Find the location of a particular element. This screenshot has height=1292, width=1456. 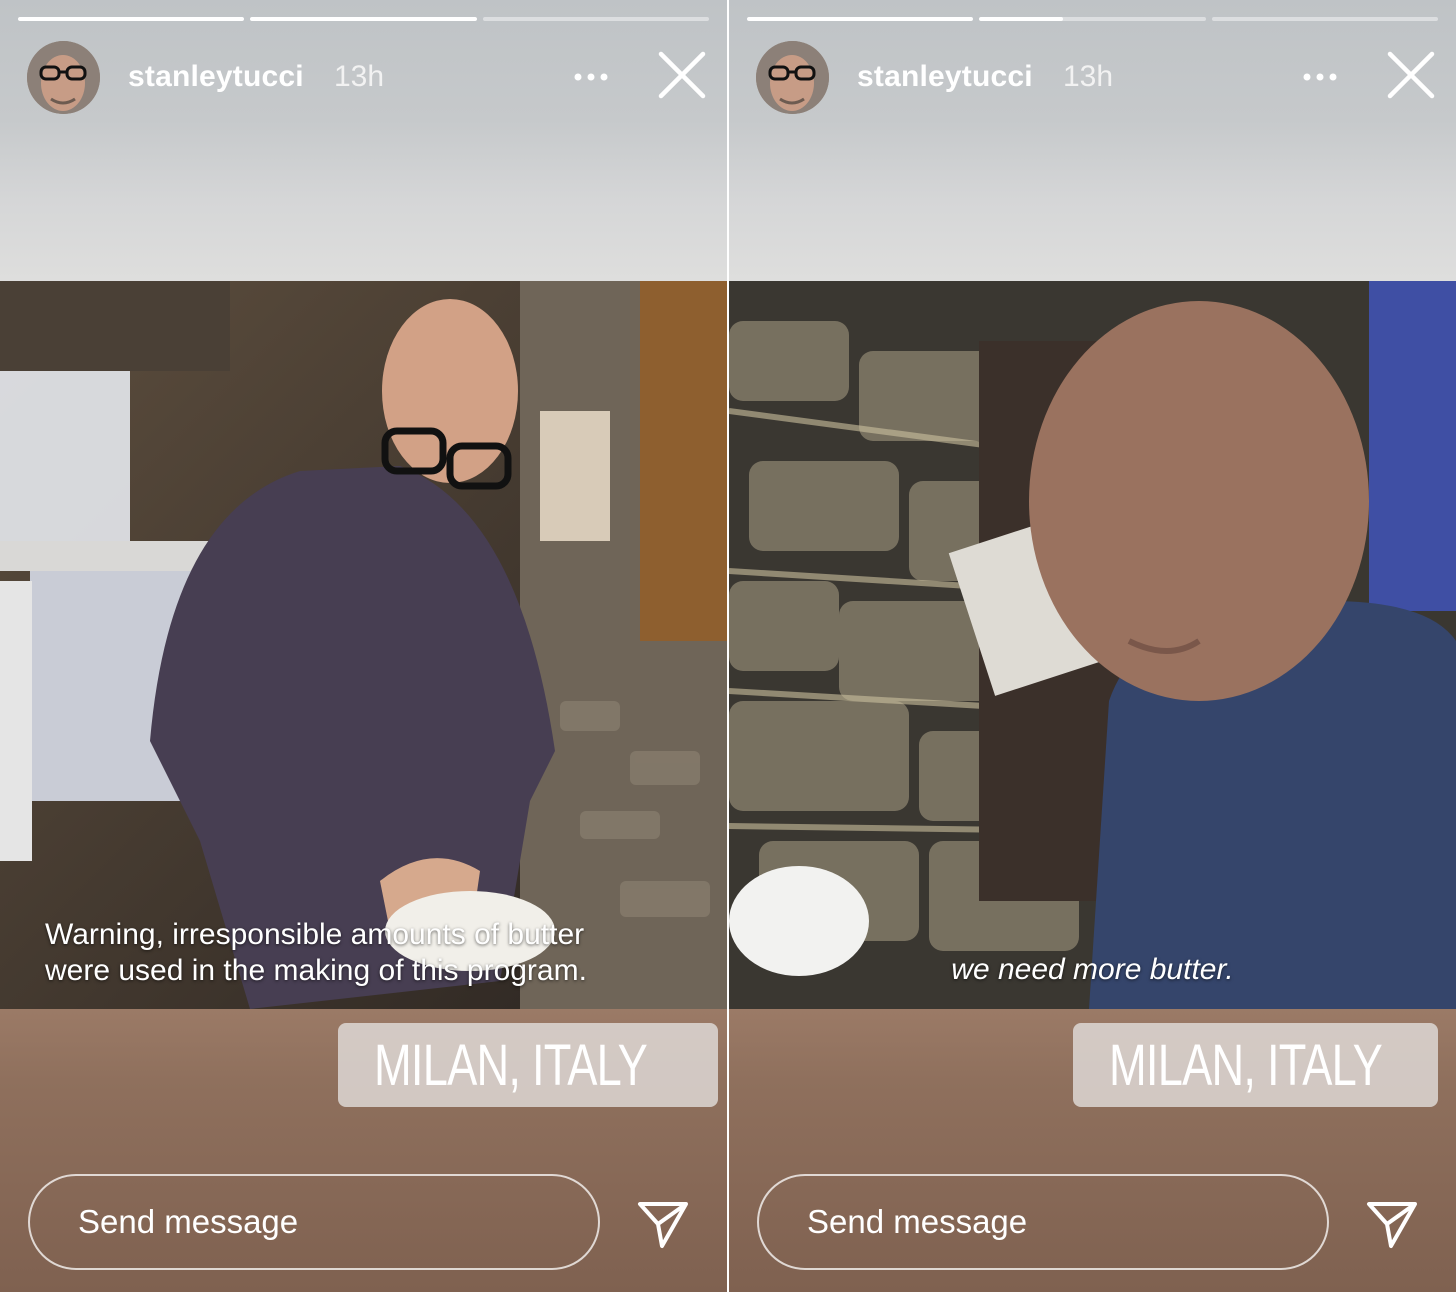

subtitle-caption: we need more butter. is located at coordinates (1092, 970).